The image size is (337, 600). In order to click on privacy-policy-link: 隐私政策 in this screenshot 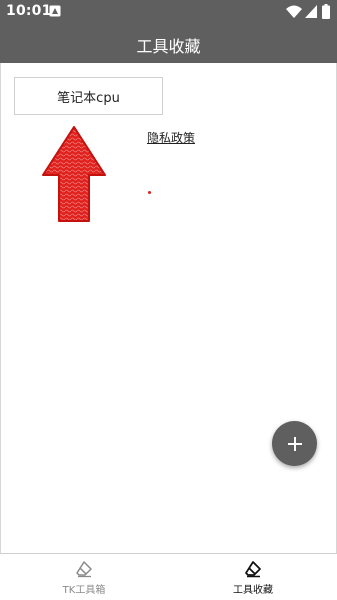, I will do `click(171, 137)`.